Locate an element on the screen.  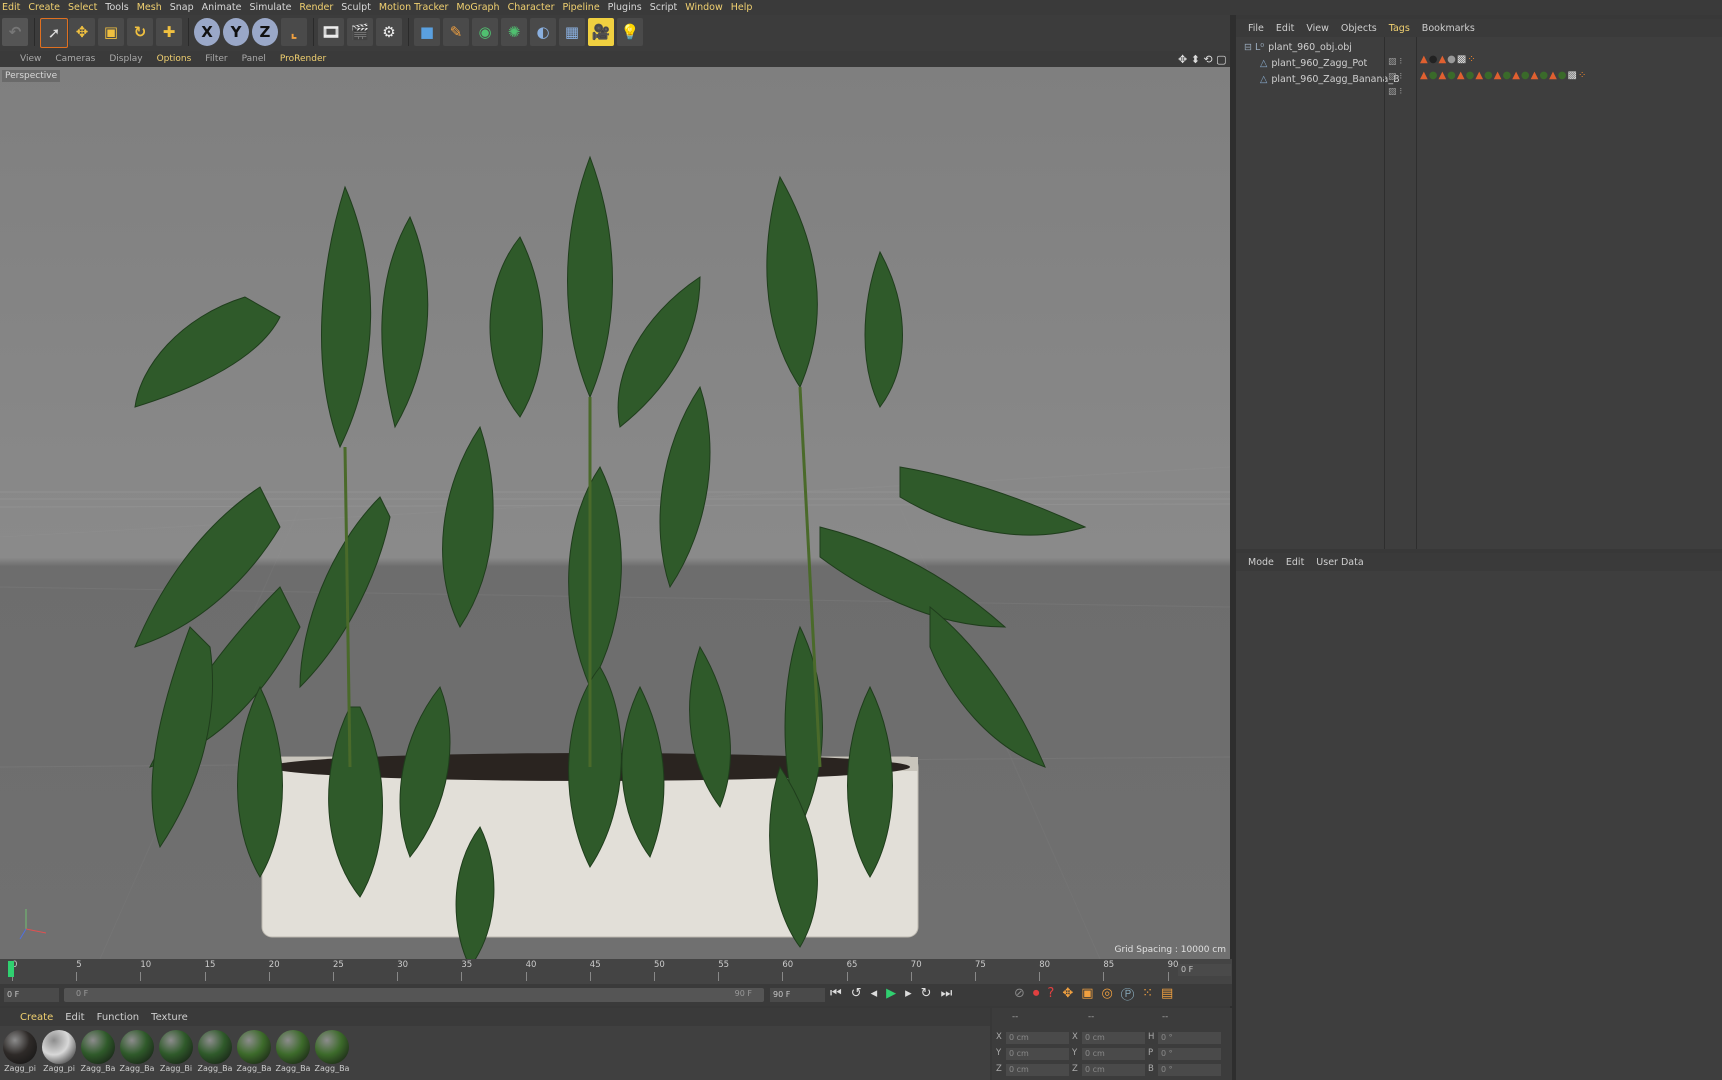
viewport-camera-label: Perspective is located at coordinates (31, 76).